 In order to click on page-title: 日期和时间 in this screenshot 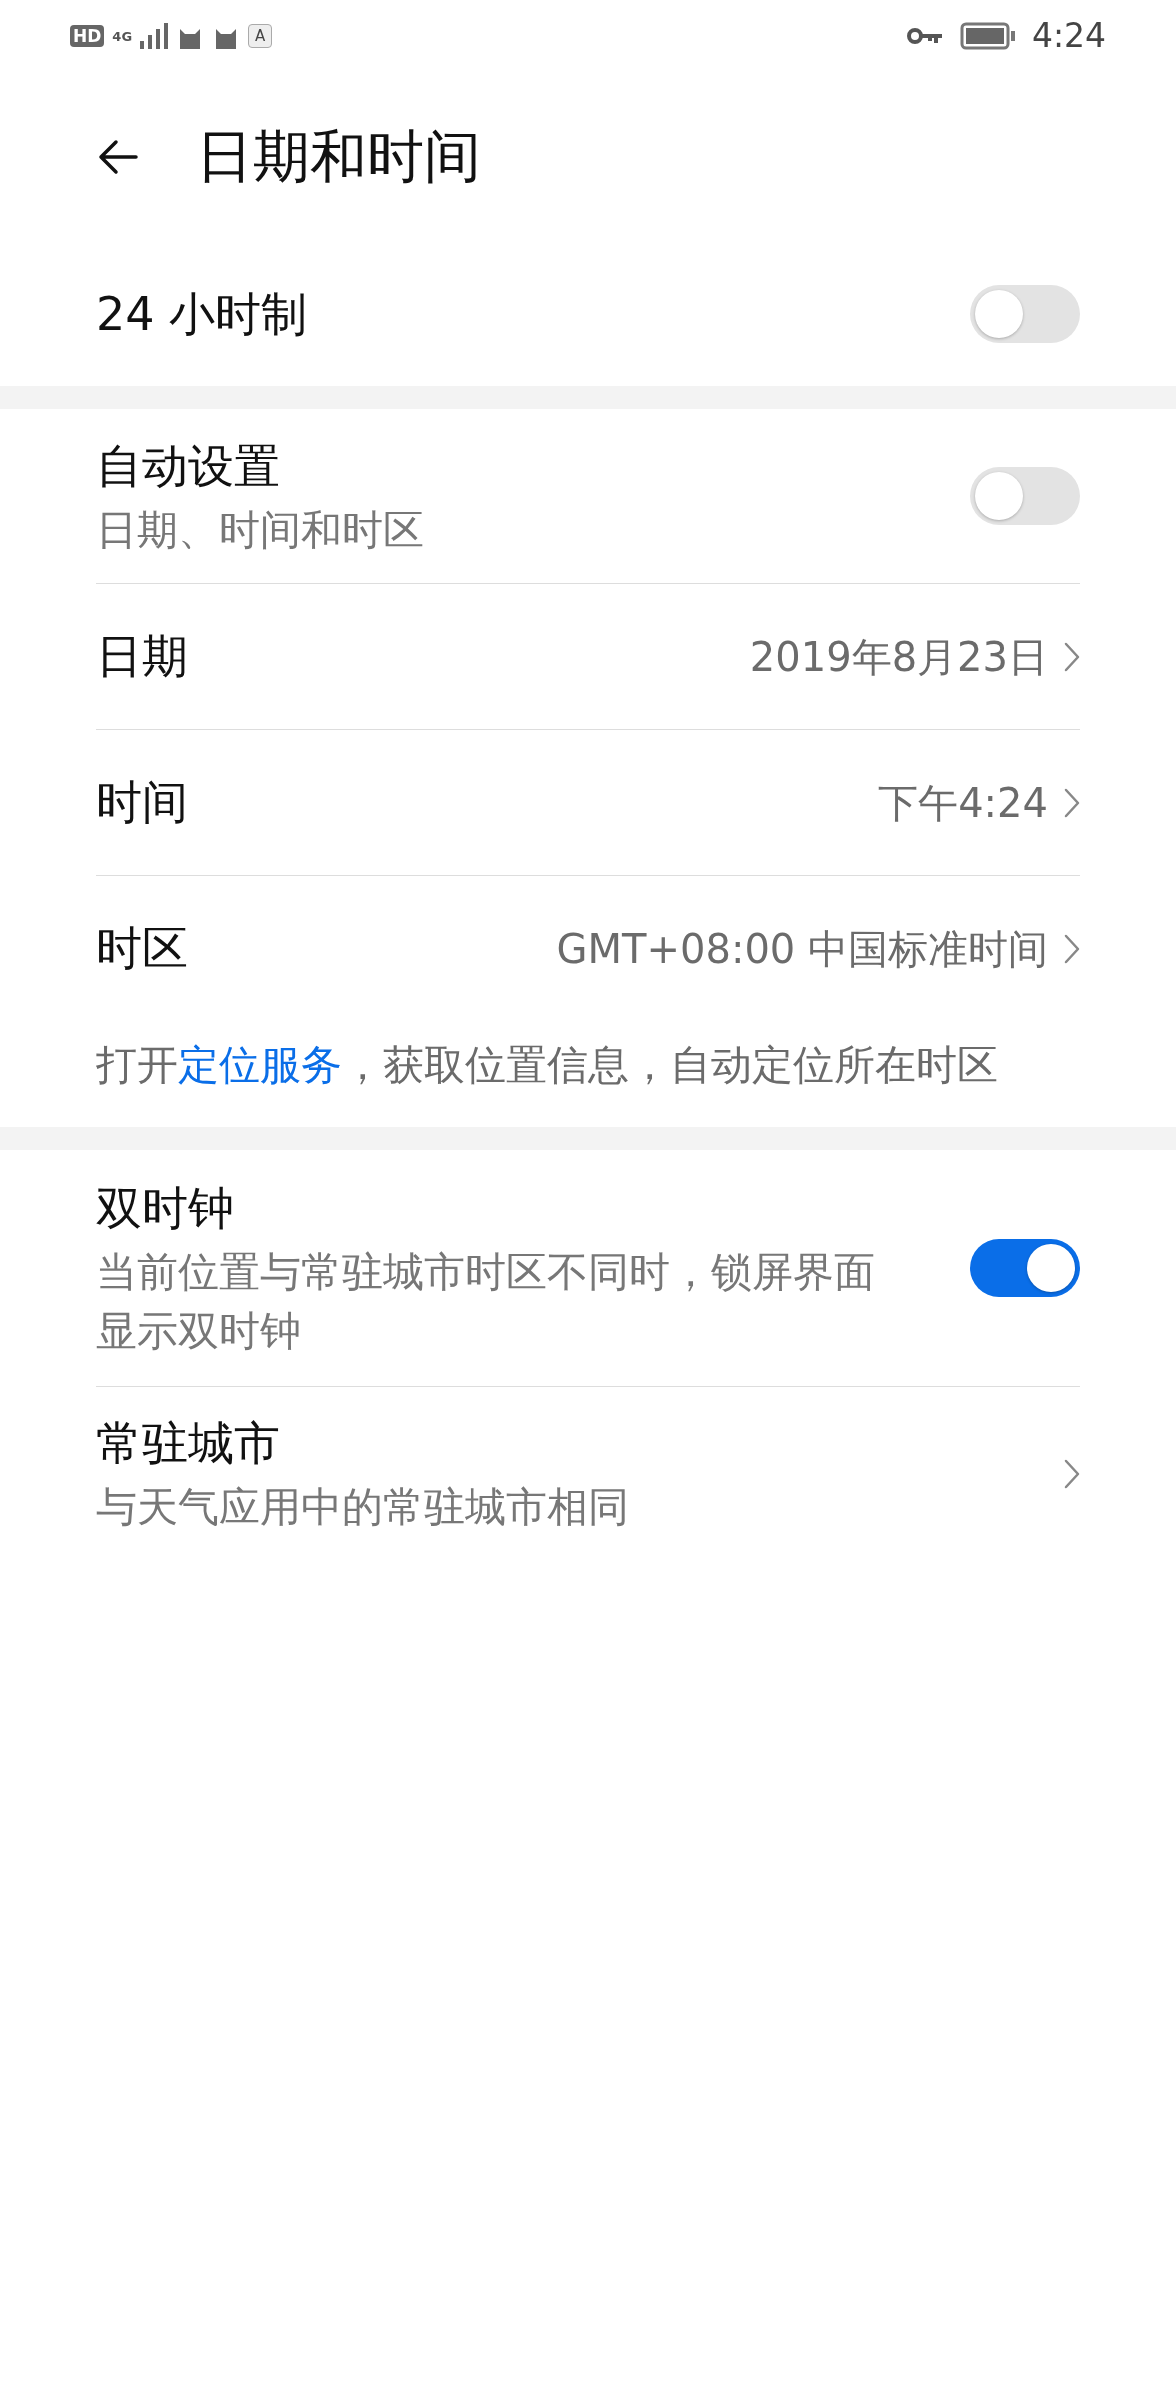, I will do `click(338, 157)`.